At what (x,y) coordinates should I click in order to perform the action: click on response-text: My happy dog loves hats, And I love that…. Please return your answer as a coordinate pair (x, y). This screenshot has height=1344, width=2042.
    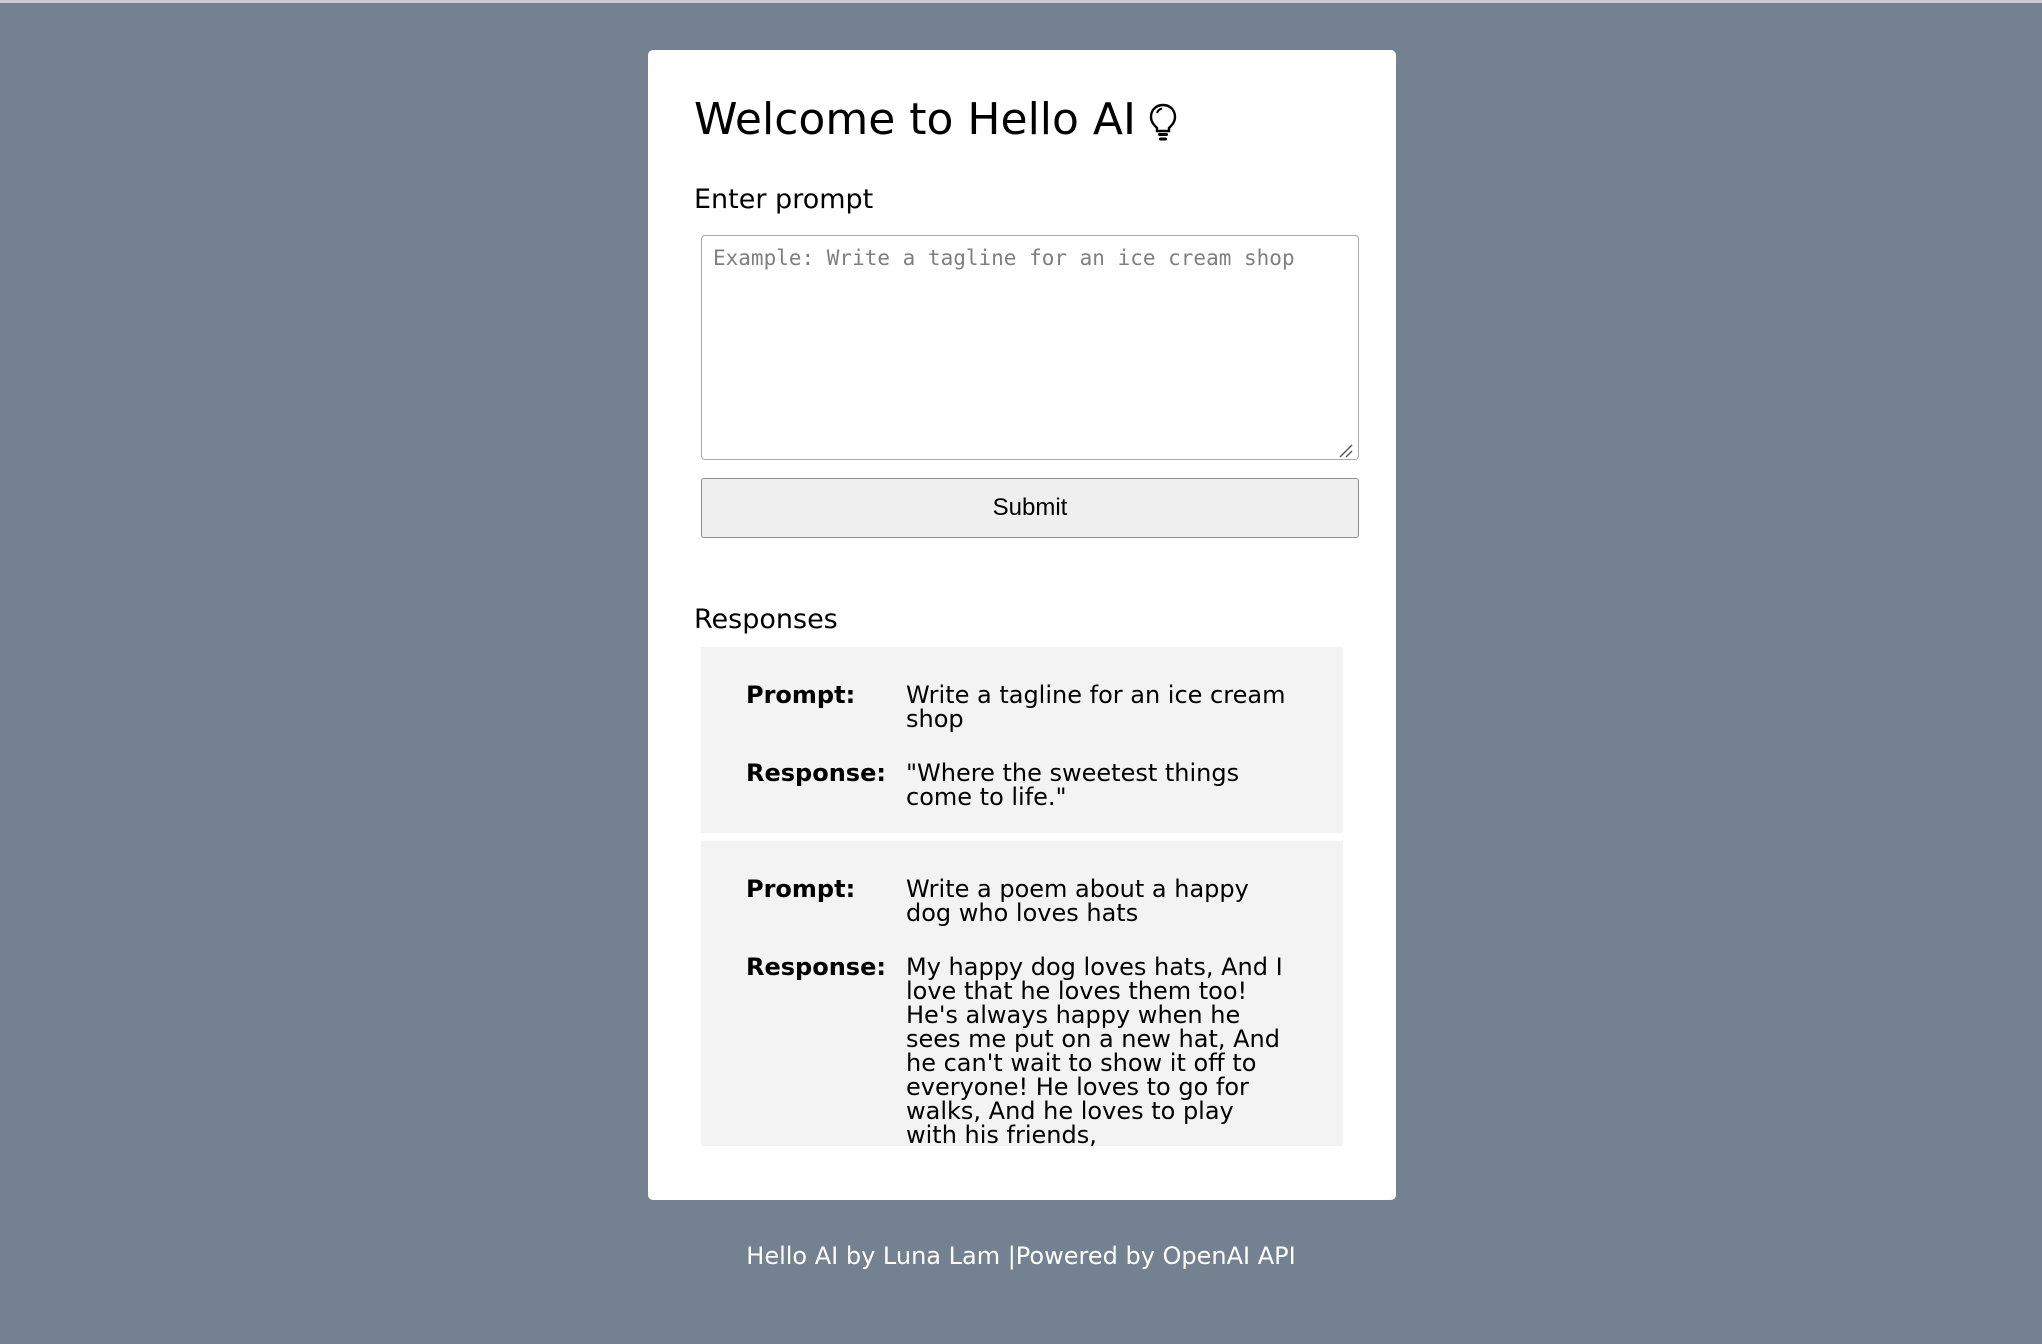
    Looking at the image, I should click on (1094, 1051).